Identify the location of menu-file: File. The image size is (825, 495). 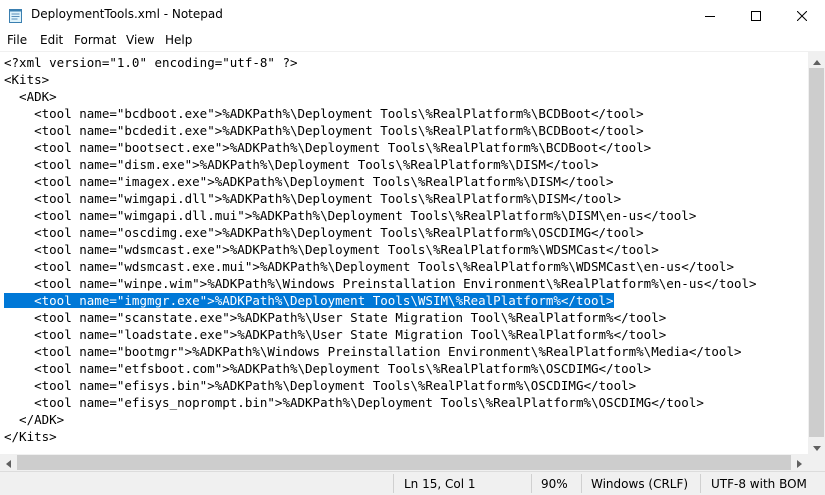
(17, 40).